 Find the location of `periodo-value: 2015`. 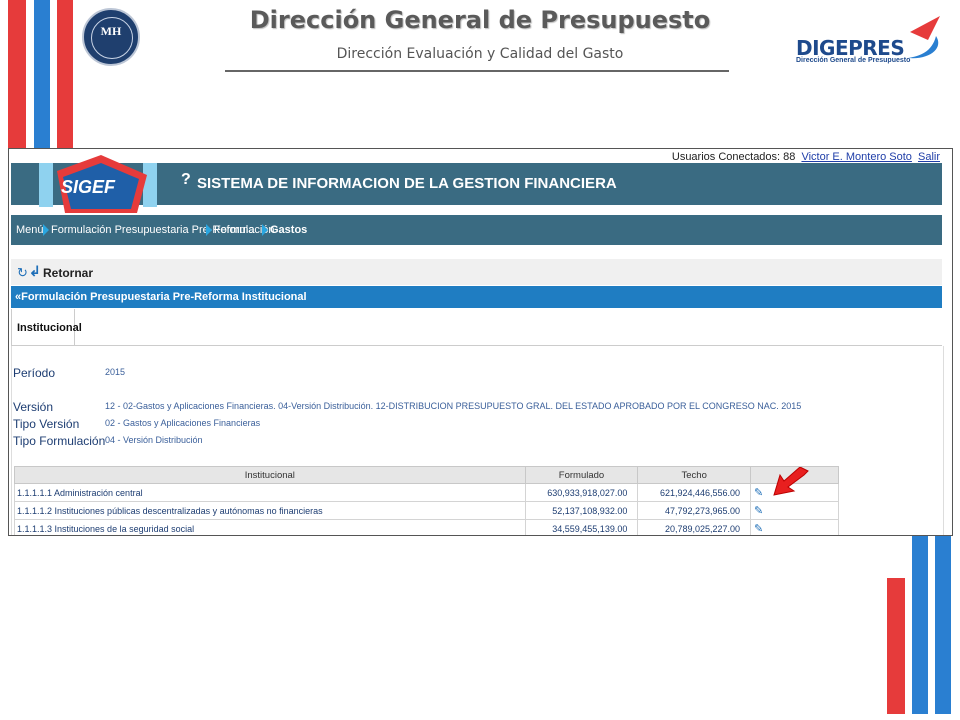

periodo-value: 2015 is located at coordinates (115, 372).